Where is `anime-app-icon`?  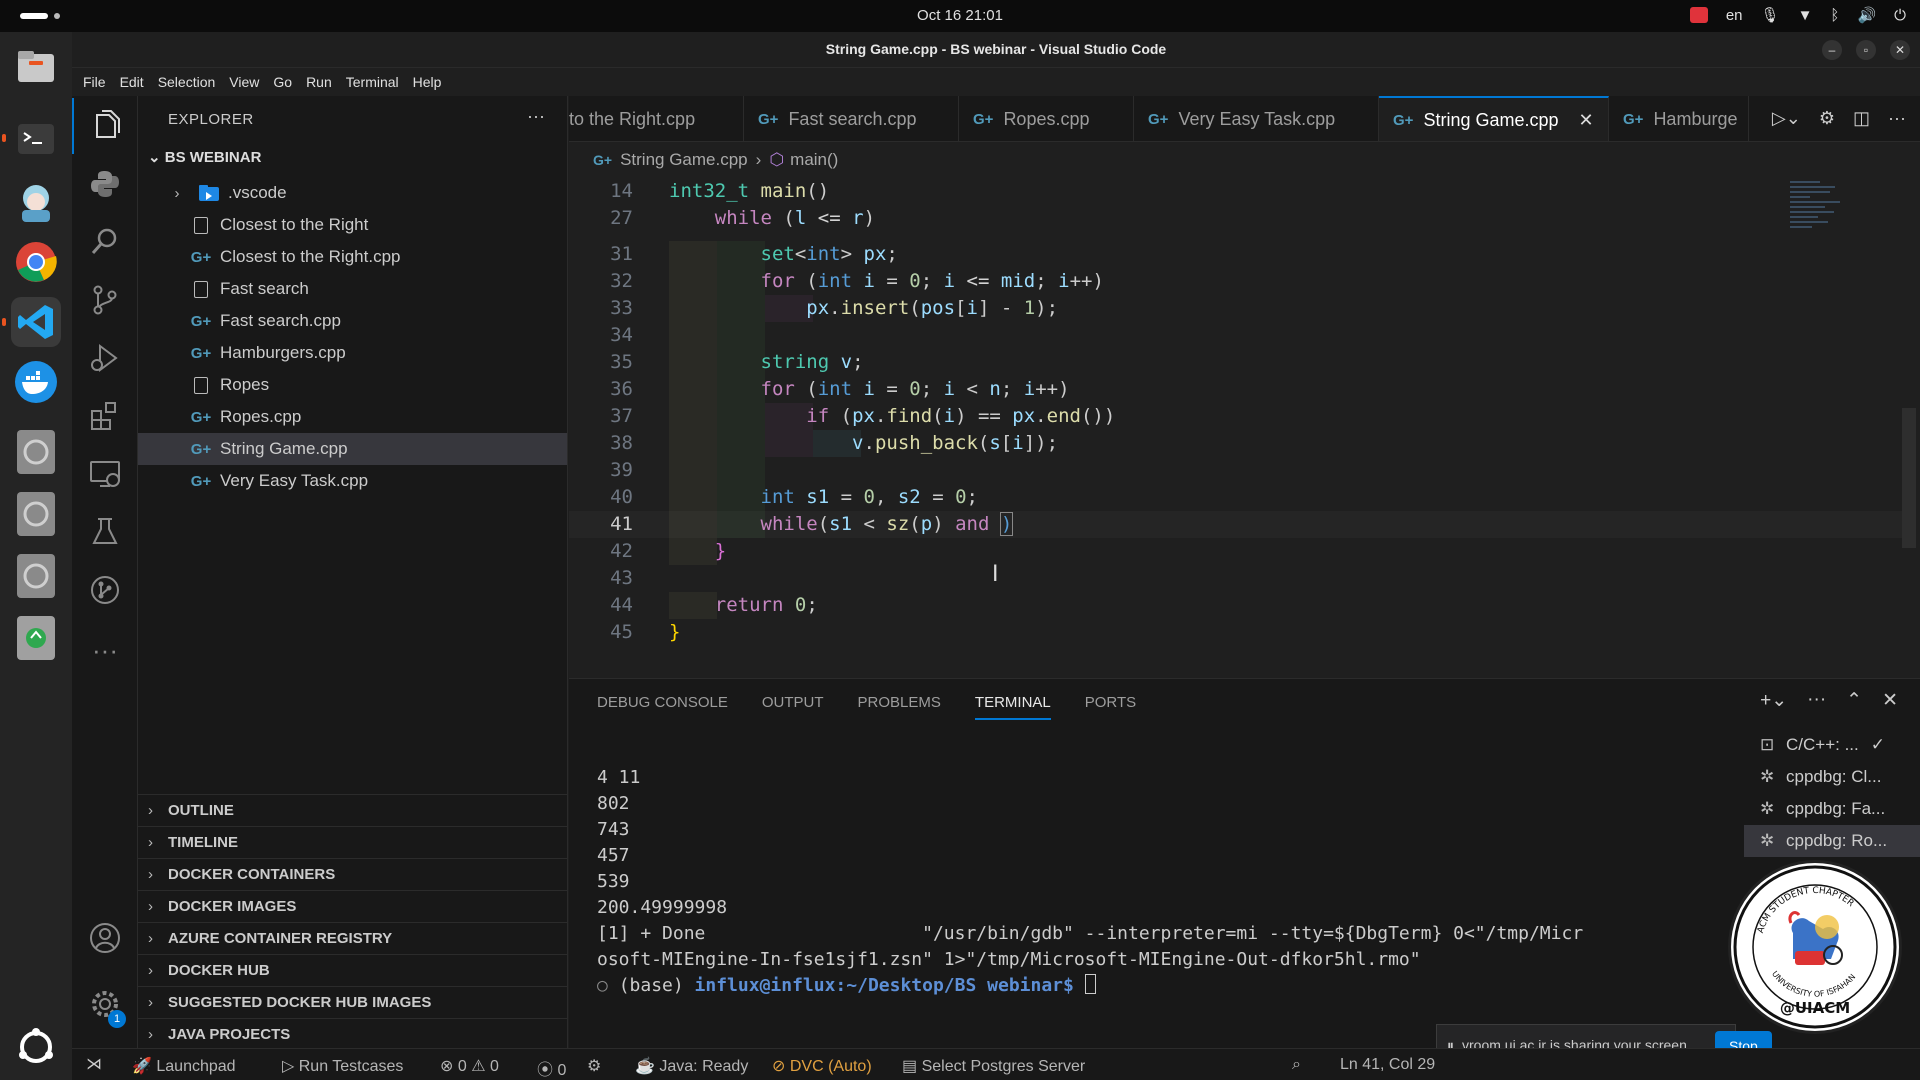
anime-app-icon is located at coordinates (36, 202).